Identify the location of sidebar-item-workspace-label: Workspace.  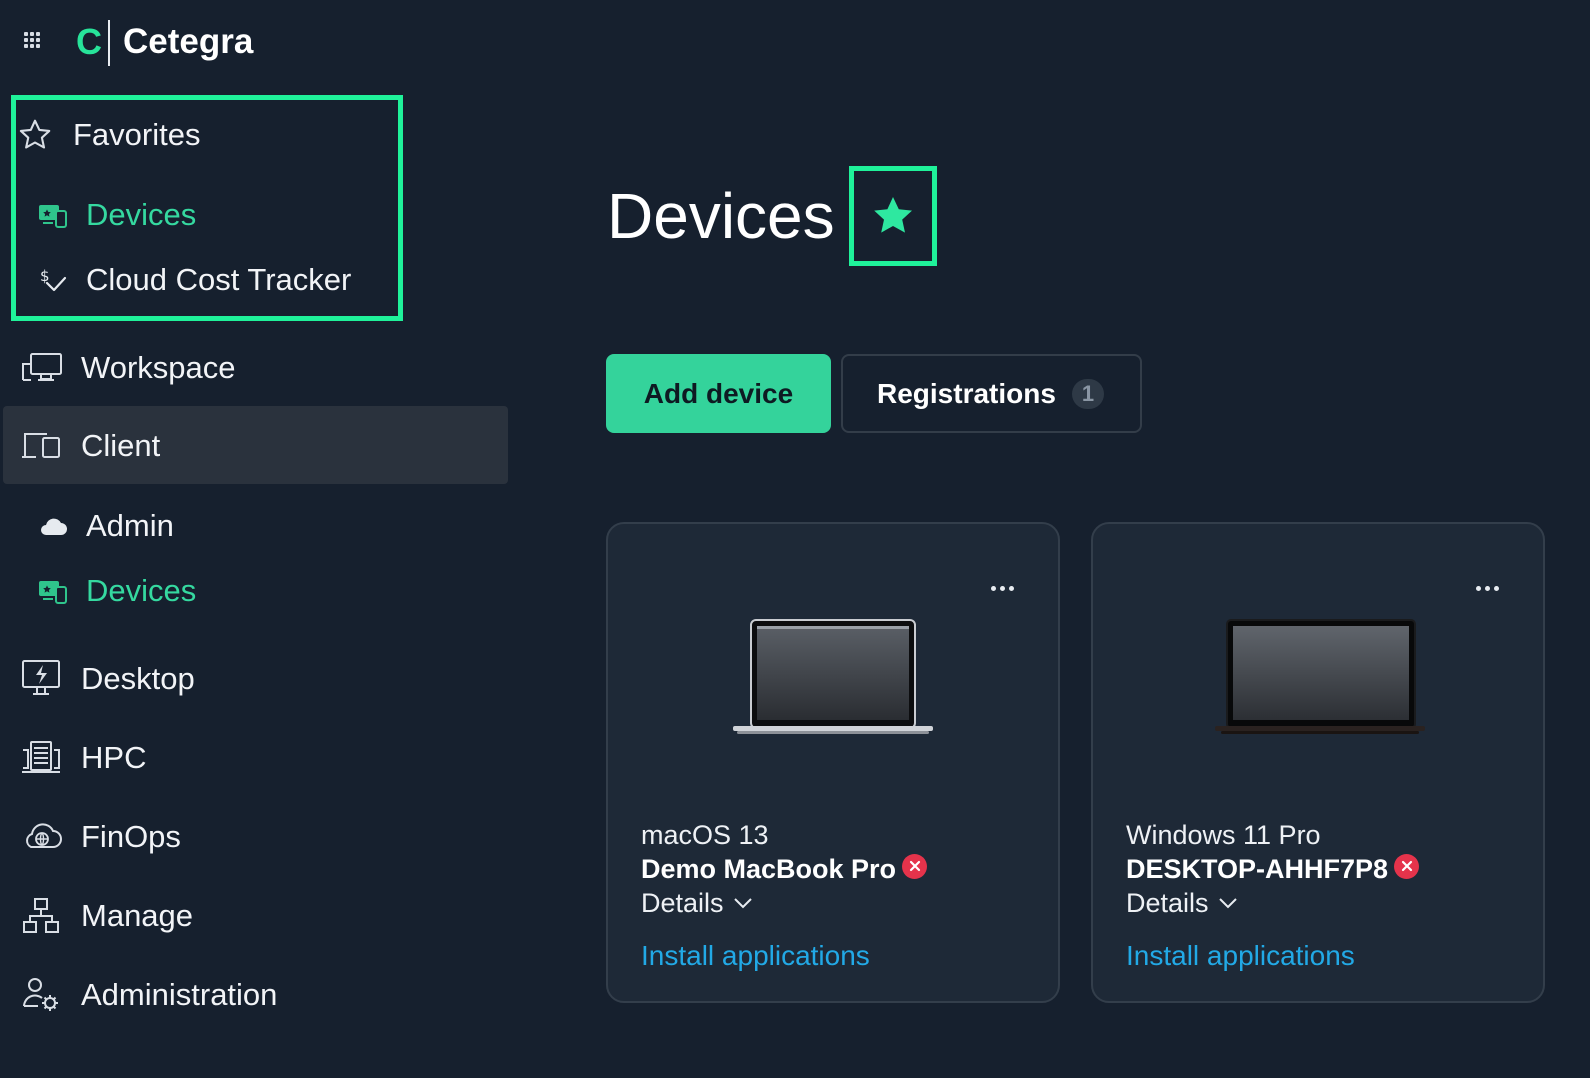
(158, 367).